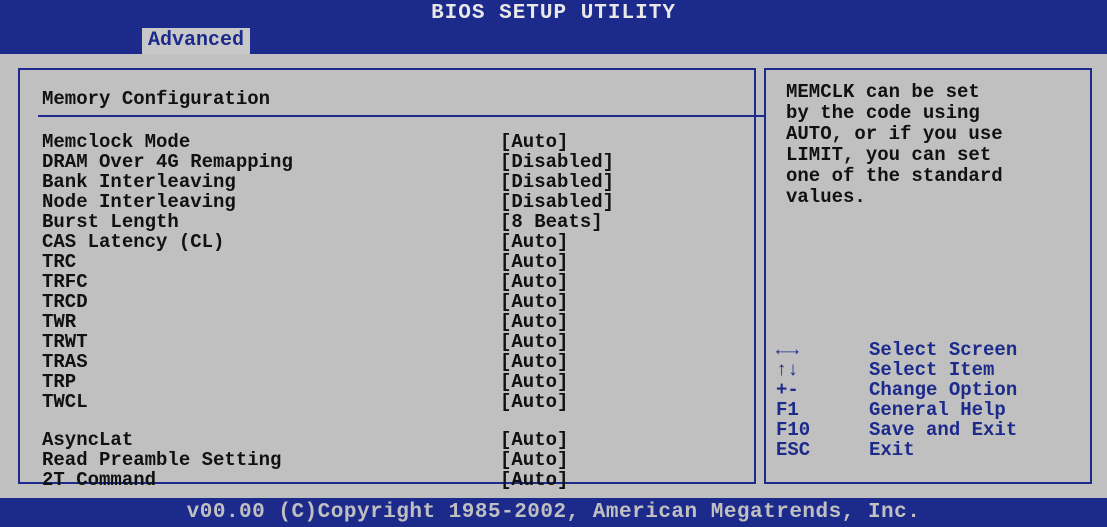 This screenshot has height=527, width=1107. What do you see at coordinates (88, 440) in the screenshot?
I see `setting-label: AsyncLat` at bounding box center [88, 440].